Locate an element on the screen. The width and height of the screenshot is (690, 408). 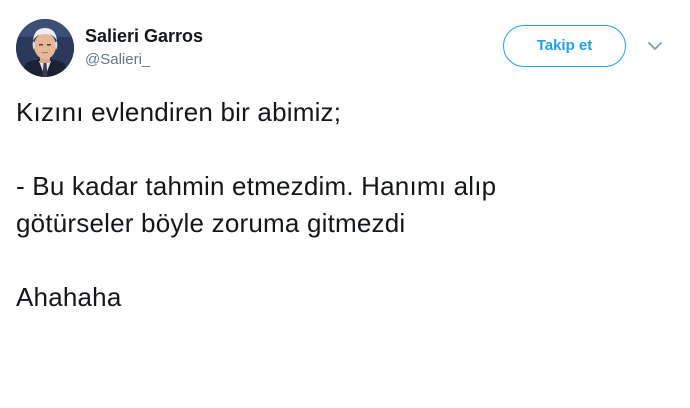
tweet-line: Ahahaha is located at coordinates (69, 297).